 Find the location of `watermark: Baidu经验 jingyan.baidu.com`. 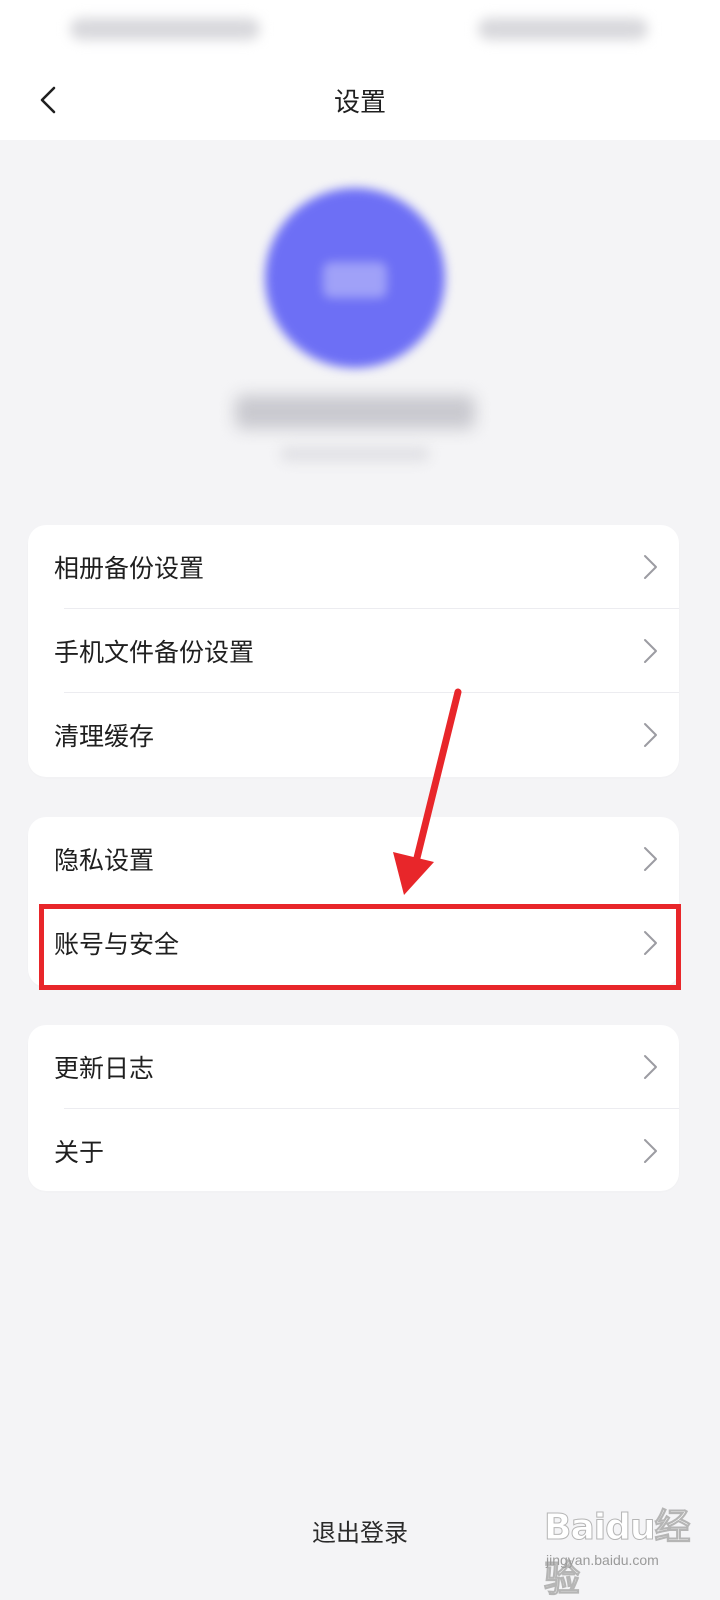

watermark: Baidu经验 jingyan.baidu.com is located at coordinates (625, 1545).